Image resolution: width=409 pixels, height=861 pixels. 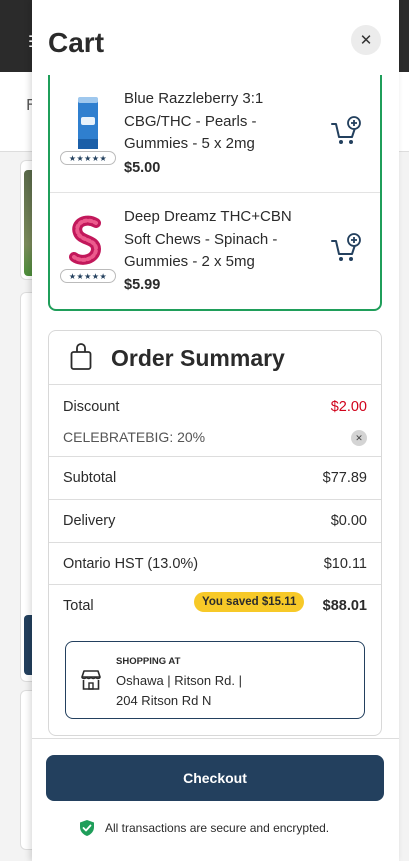 I want to click on total-row: Total You saved $15.11 $88.01, so click(x=215, y=606).